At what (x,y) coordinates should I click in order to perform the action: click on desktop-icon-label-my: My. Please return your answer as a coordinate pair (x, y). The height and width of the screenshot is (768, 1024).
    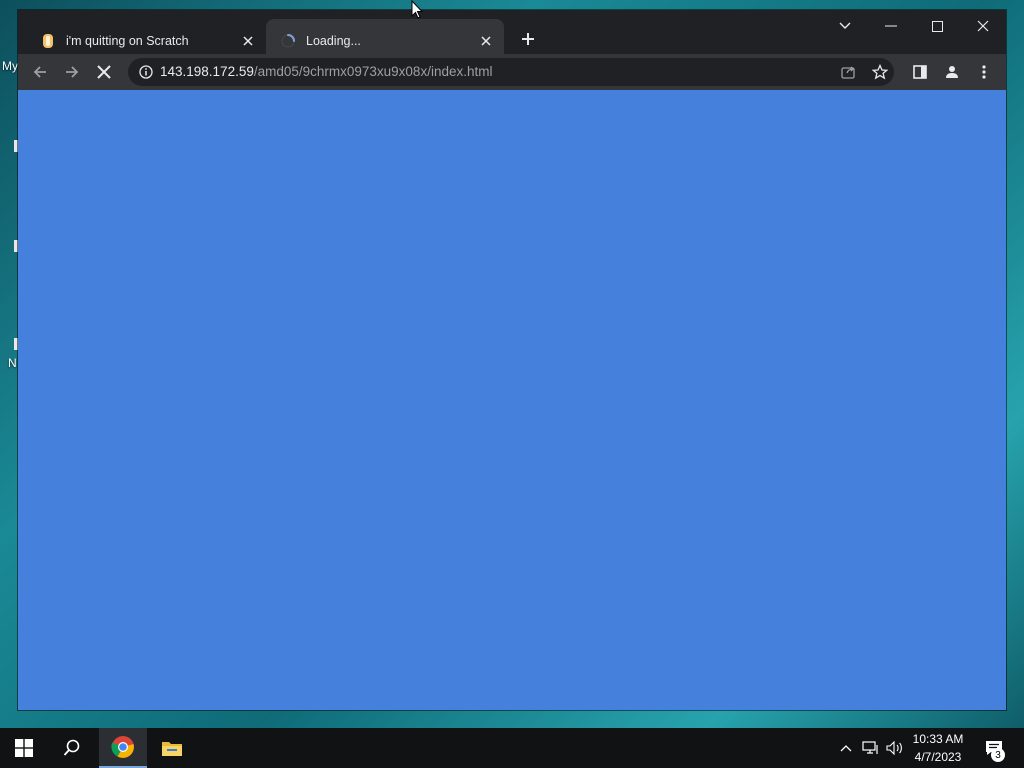
    Looking at the image, I should click on (10, 66).